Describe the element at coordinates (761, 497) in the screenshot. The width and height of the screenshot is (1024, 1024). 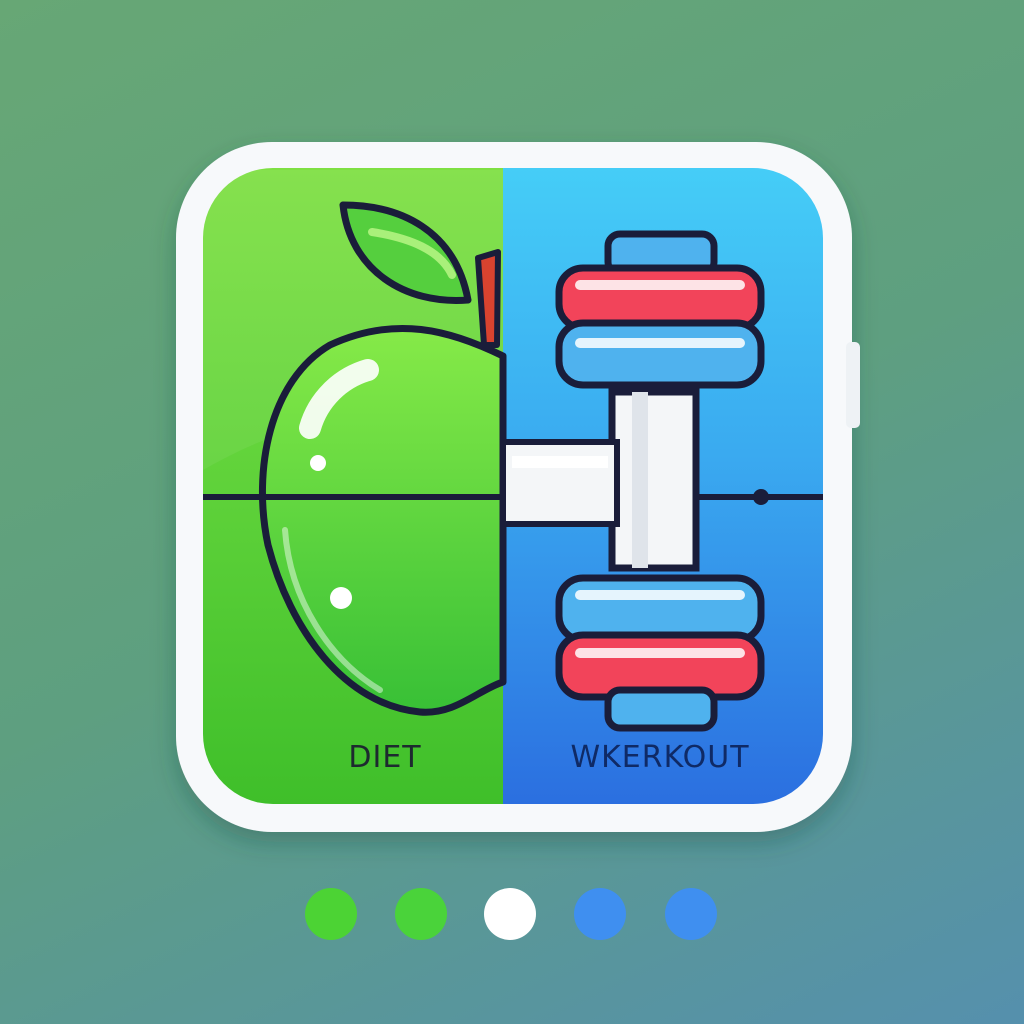
I see `divider-knob` at that location.